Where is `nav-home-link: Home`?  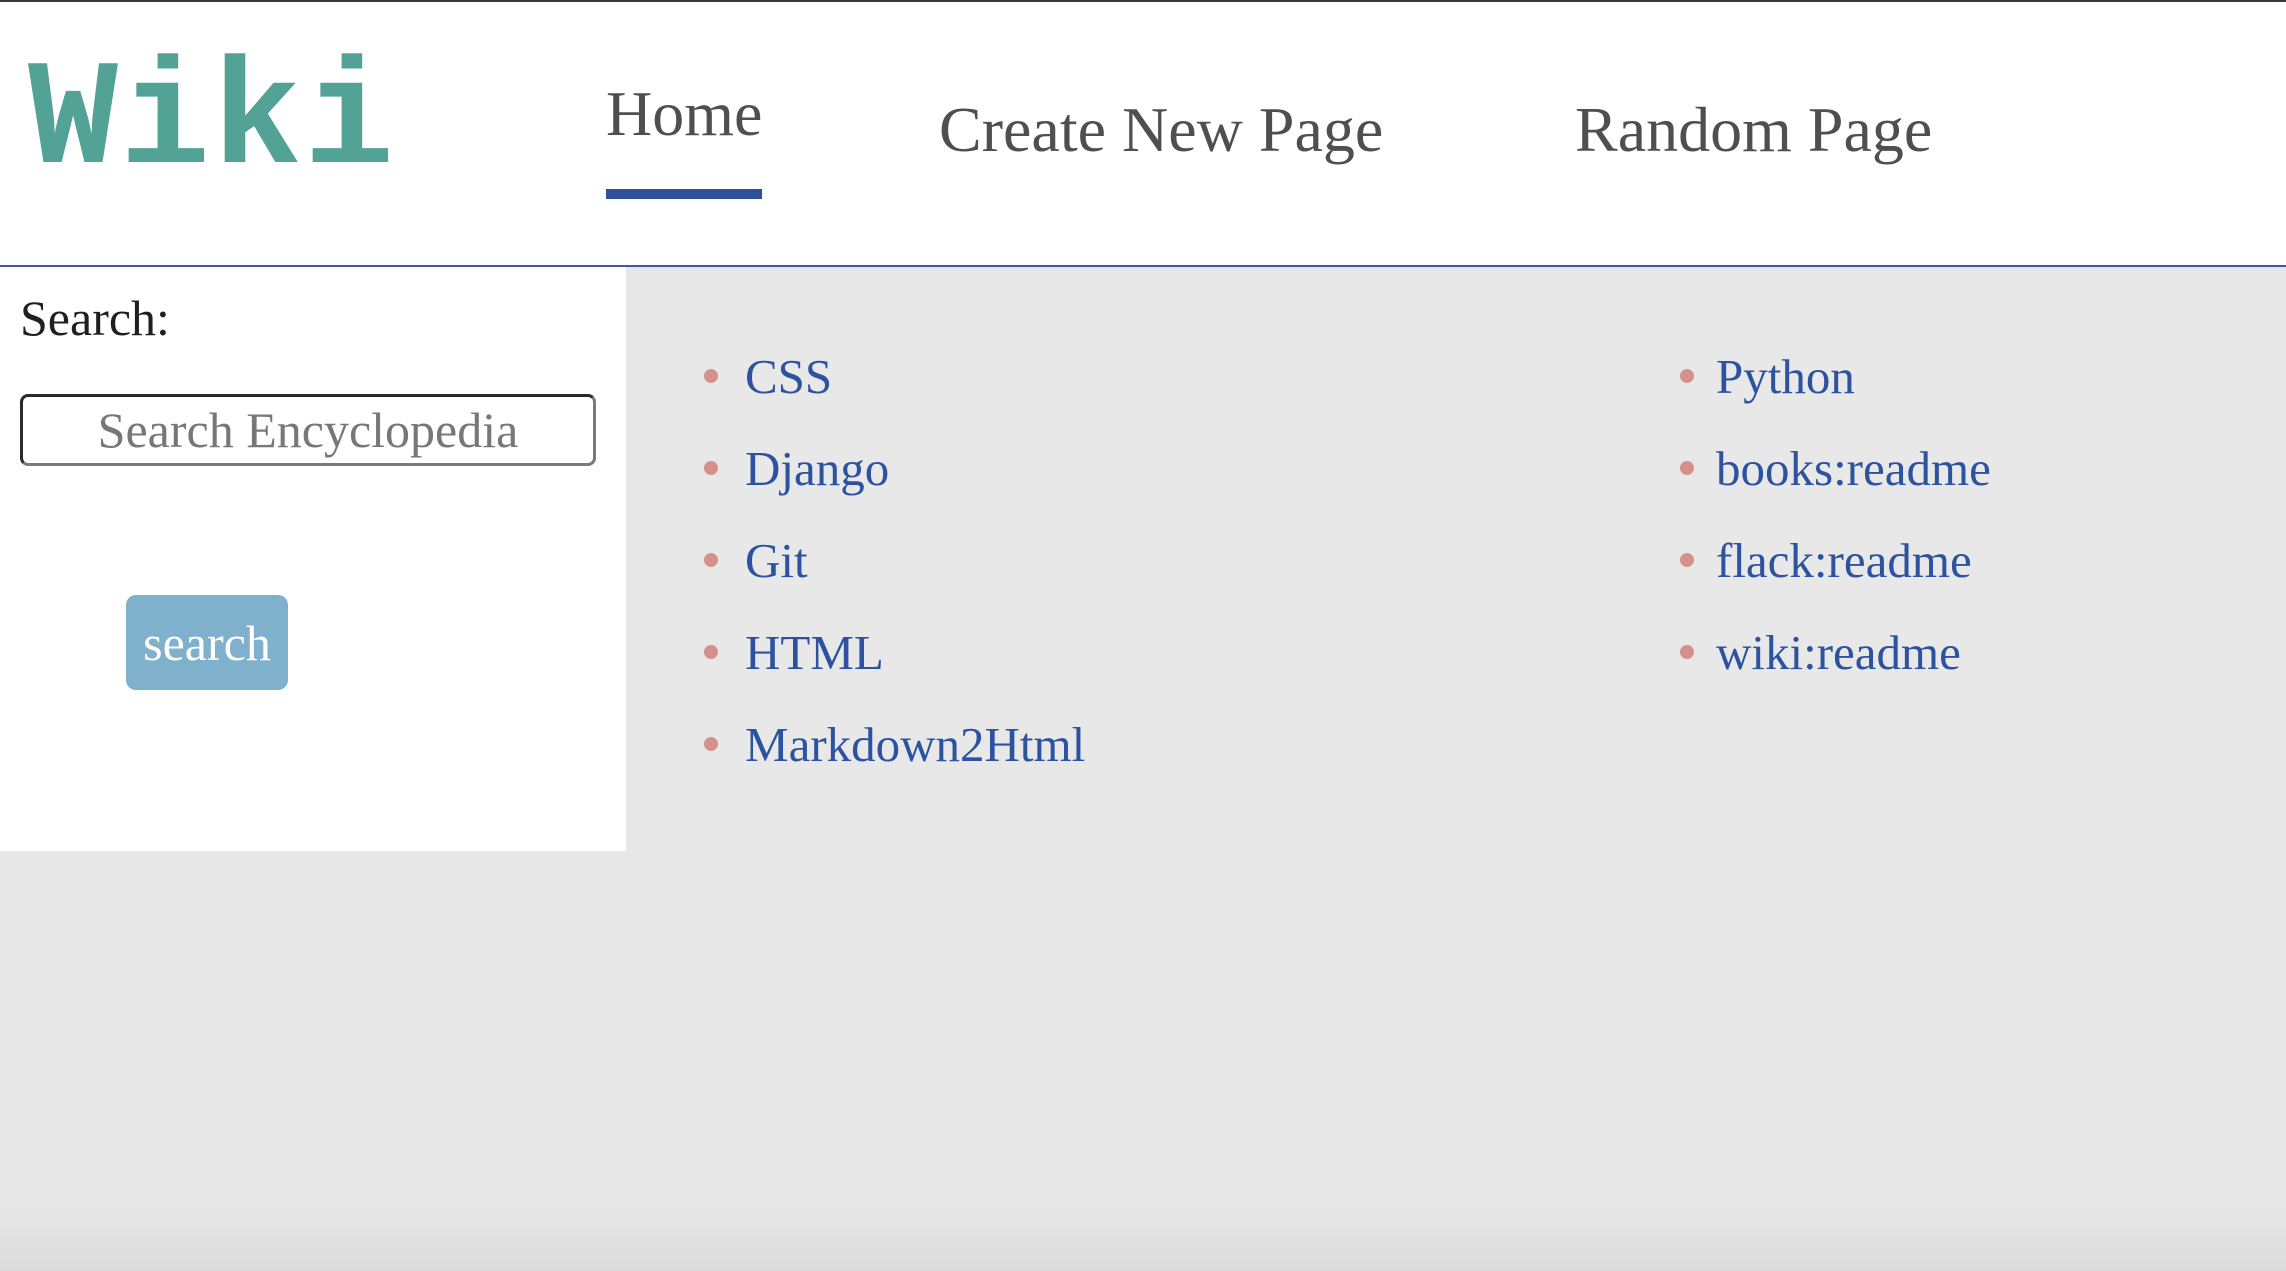 nav-home-link: Home is located at coordinates (684, 114).